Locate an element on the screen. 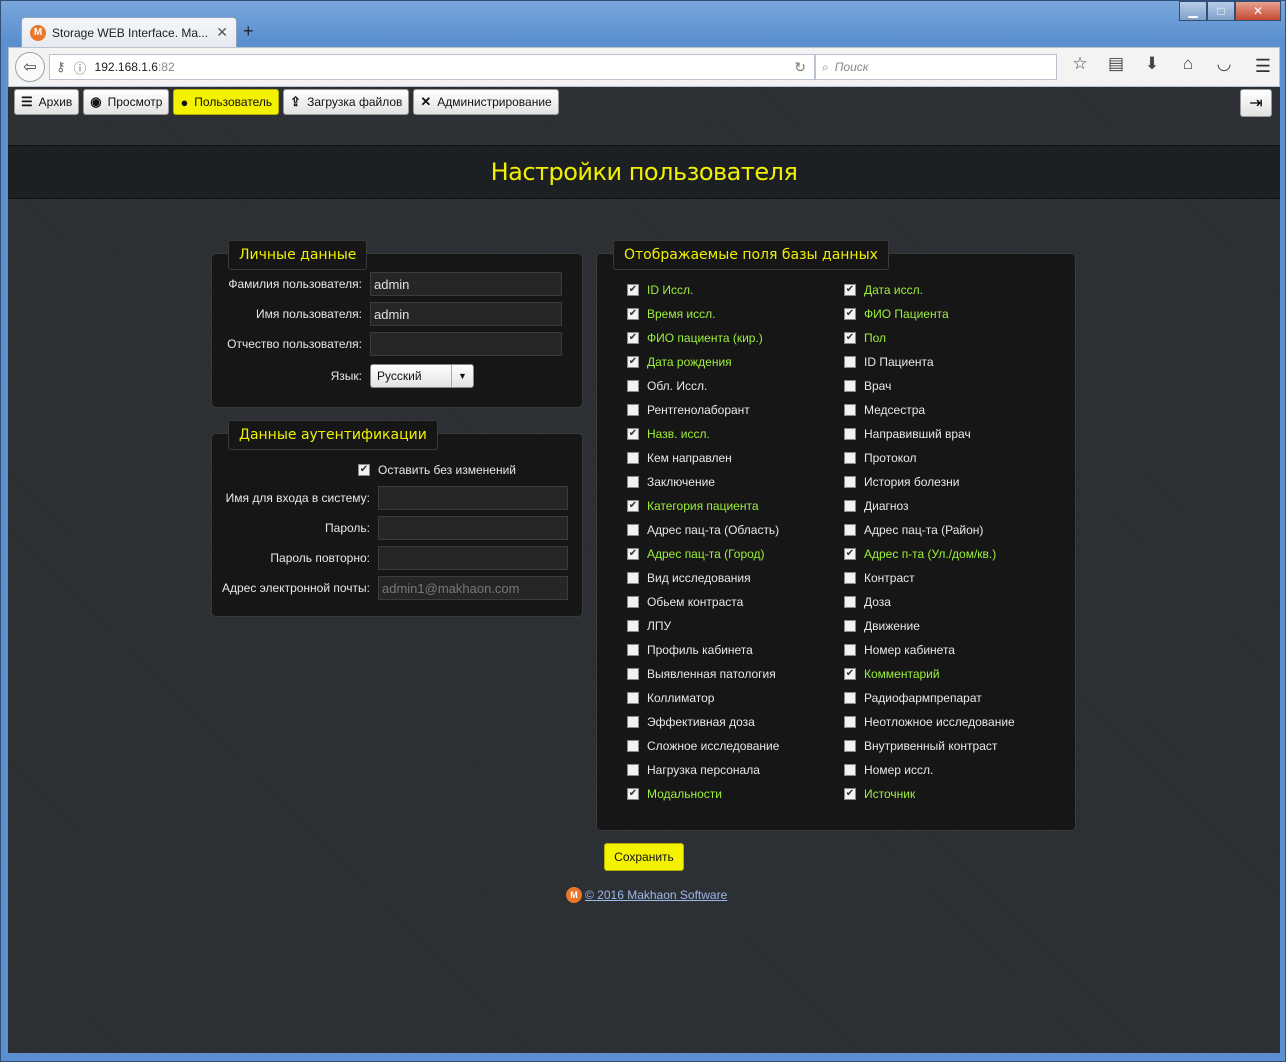  field-option-right-2: ✔ Пол is located at coordinates (865, 338).